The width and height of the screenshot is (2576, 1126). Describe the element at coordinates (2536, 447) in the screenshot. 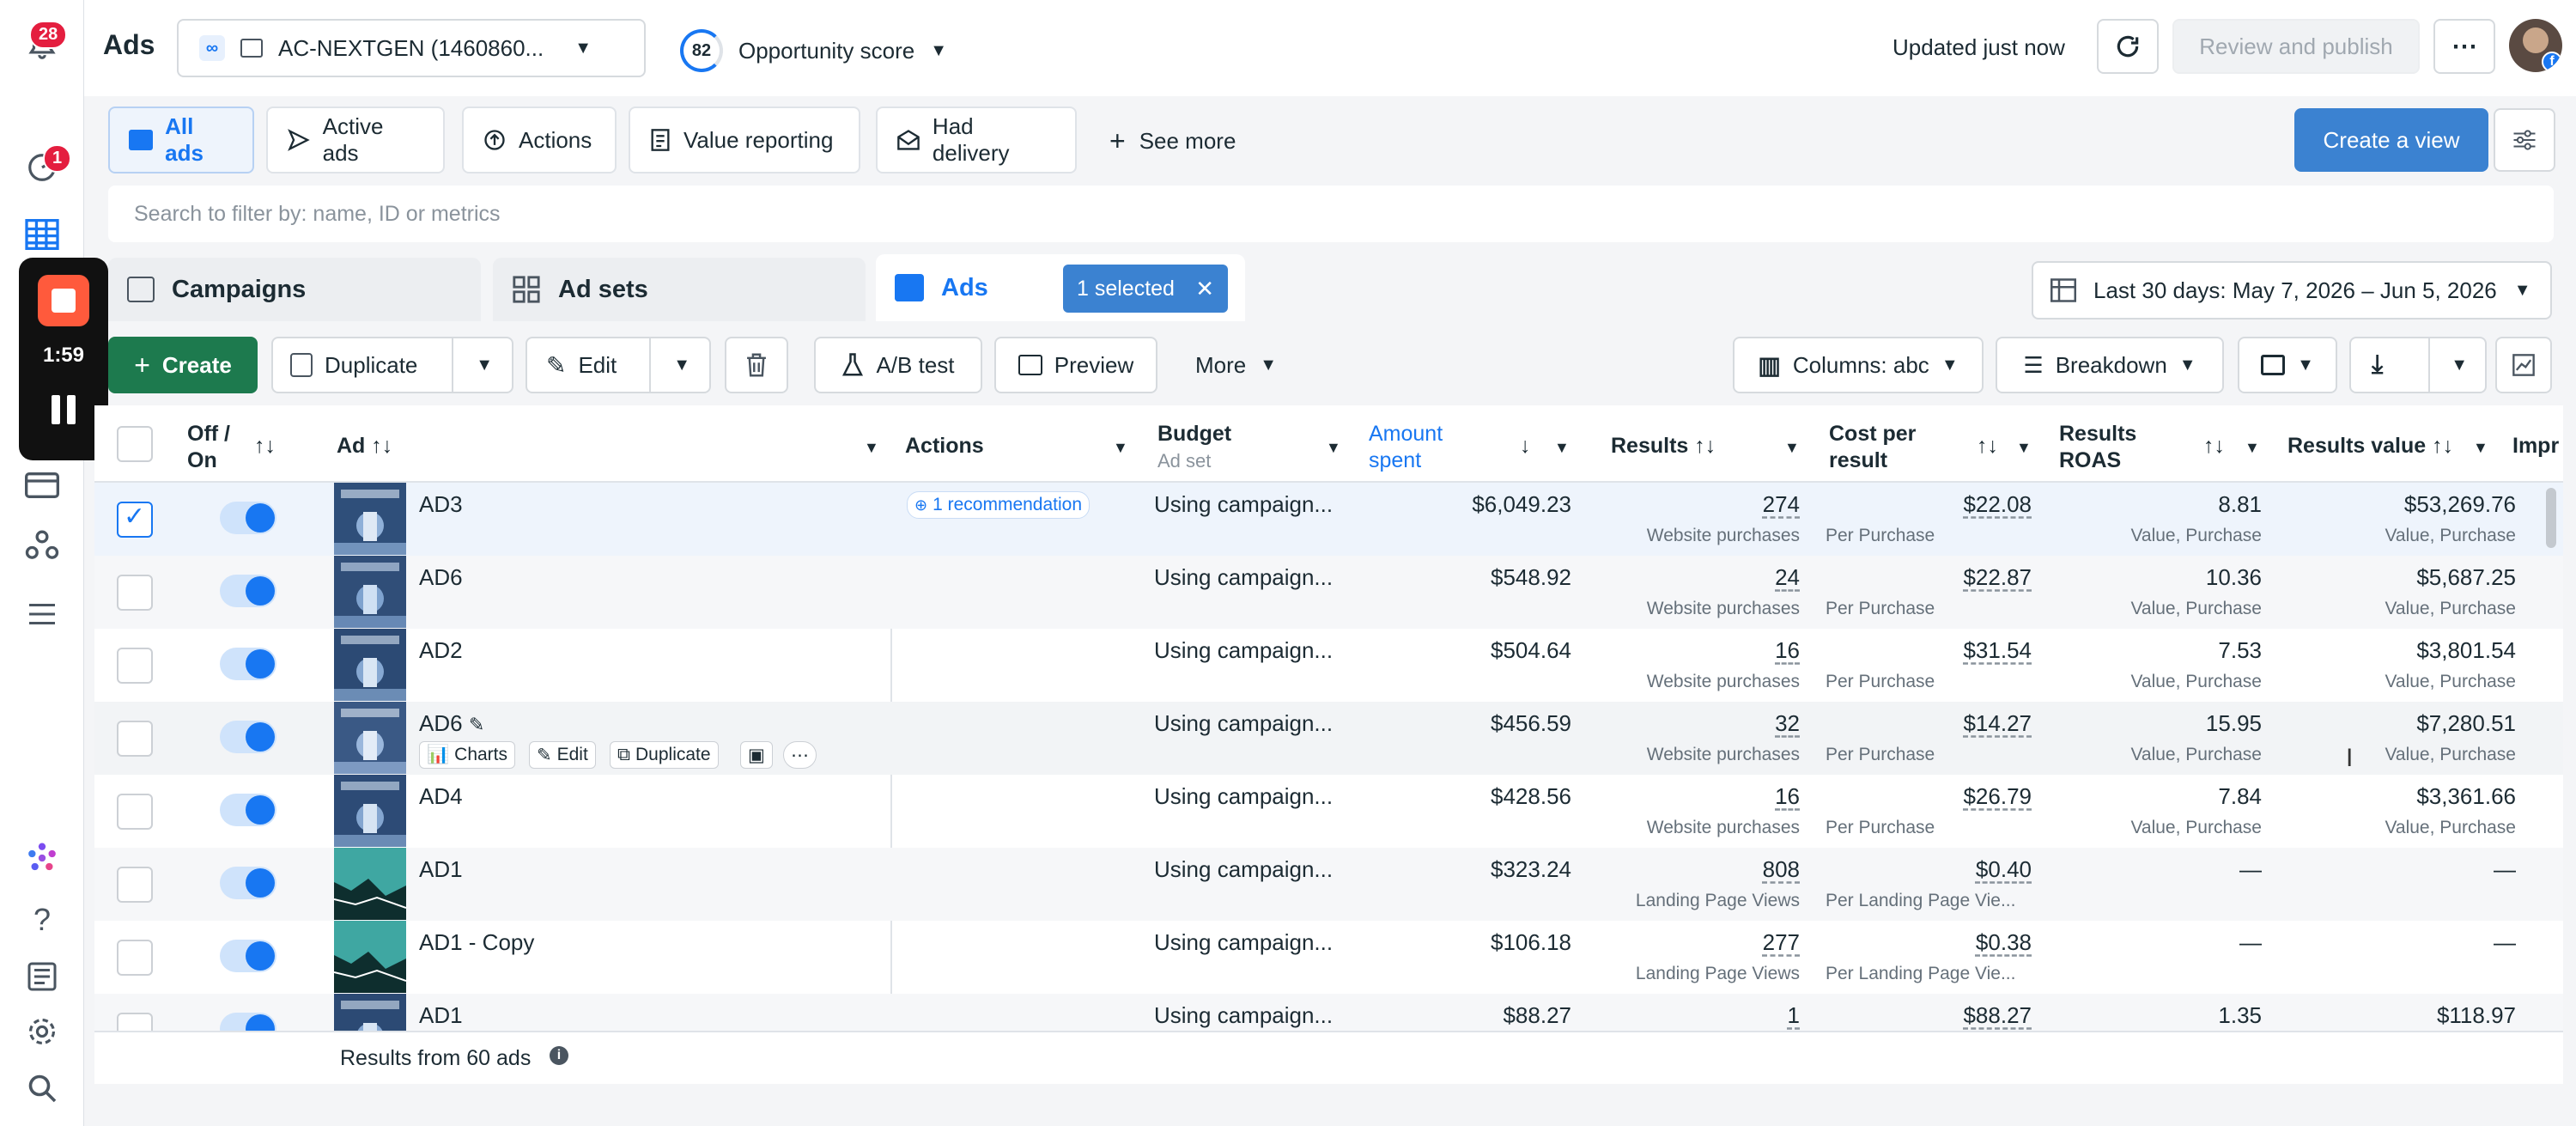

I see `column-header-impressions: Impr` at that location.